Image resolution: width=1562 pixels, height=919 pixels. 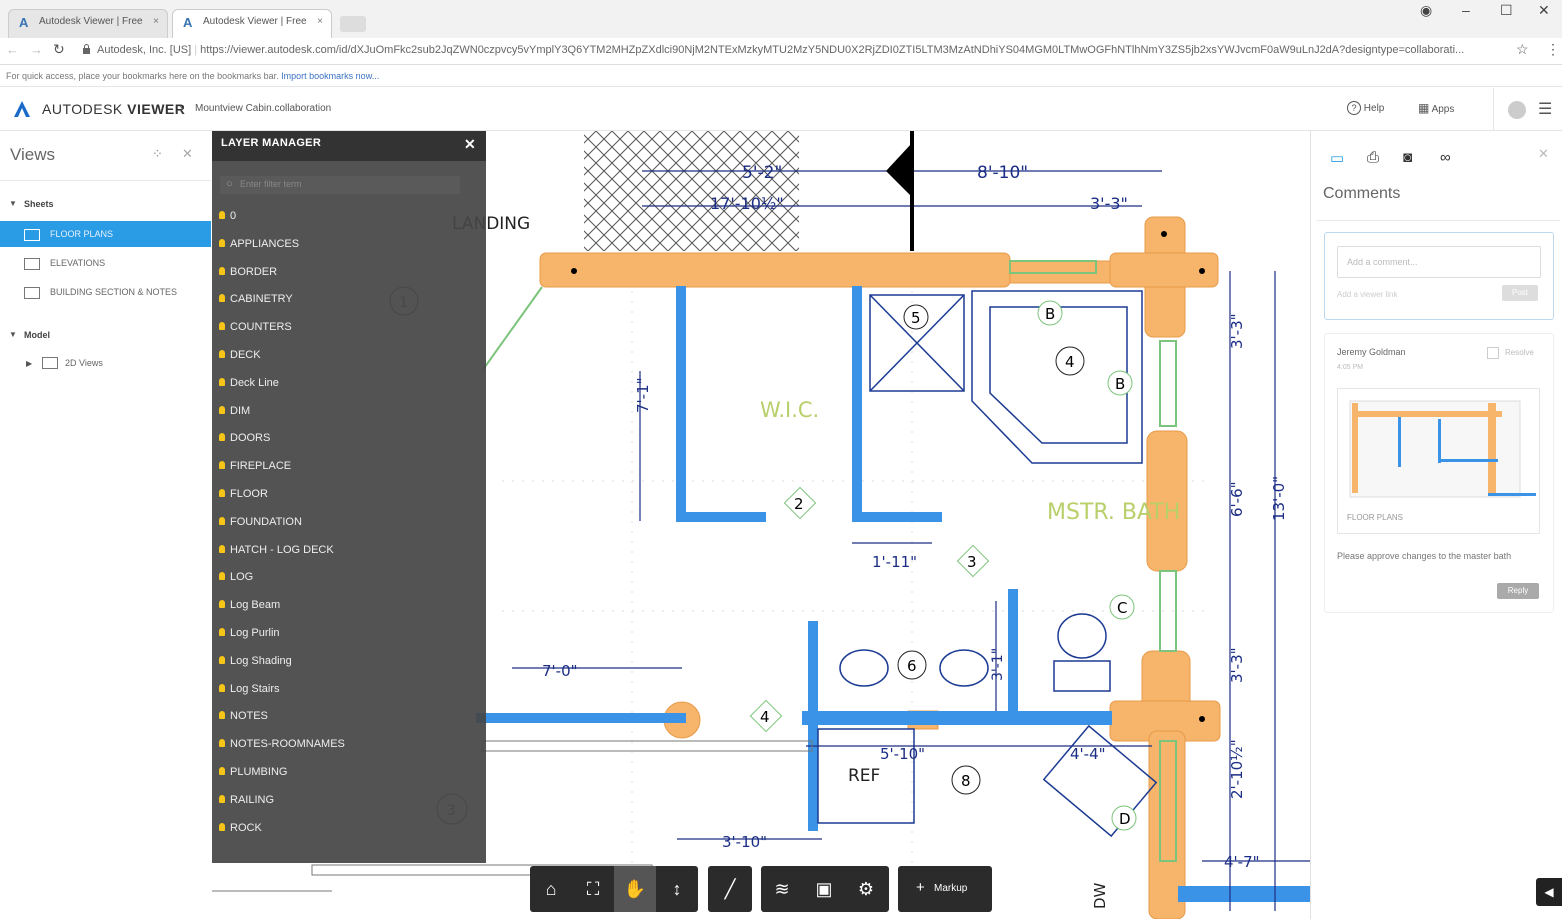 What do you see at coordinates (1549, 892) in the screenshot?
I see `feedback-button: ◀` at bounding box center [1549, 892].